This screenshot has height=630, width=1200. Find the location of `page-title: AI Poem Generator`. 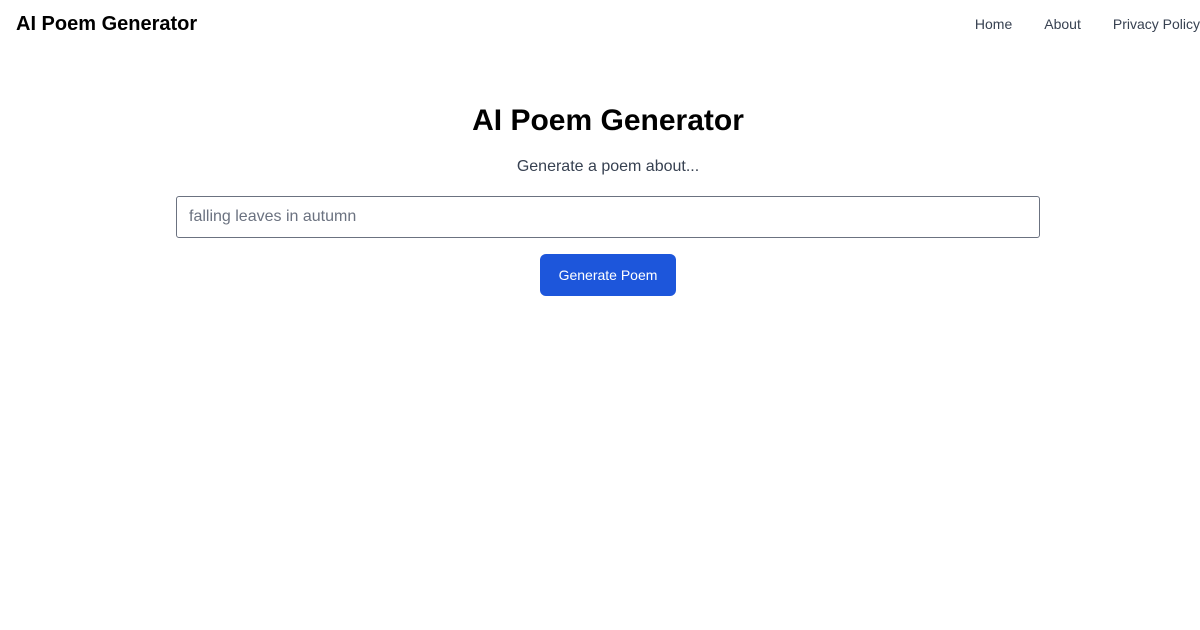

page-title: AI Poem Generator is located at coordinates (608, 120).